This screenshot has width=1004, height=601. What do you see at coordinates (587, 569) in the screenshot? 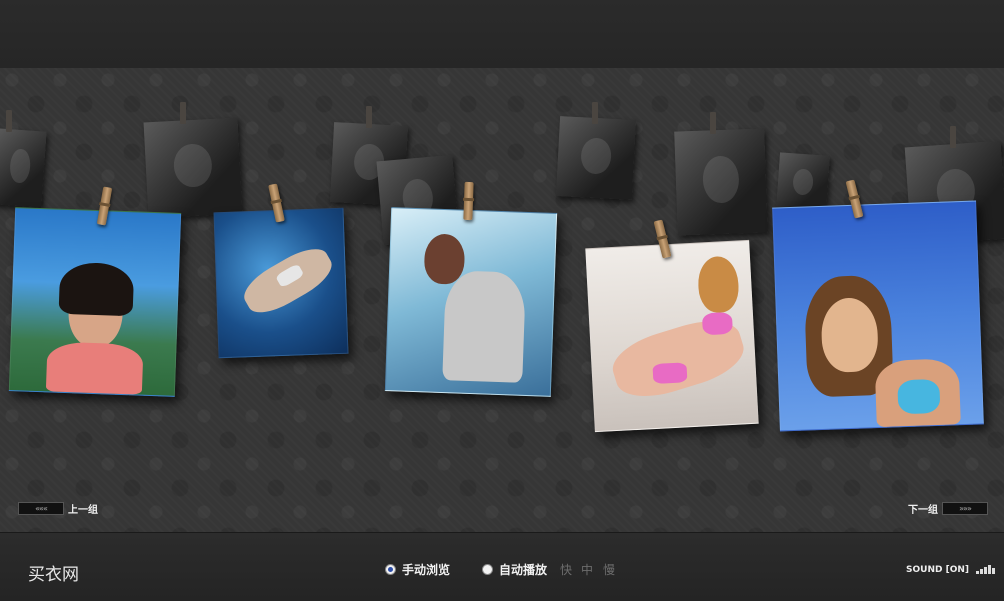
I see `speed-medium-option: 中` at bounding box center [587, 569].